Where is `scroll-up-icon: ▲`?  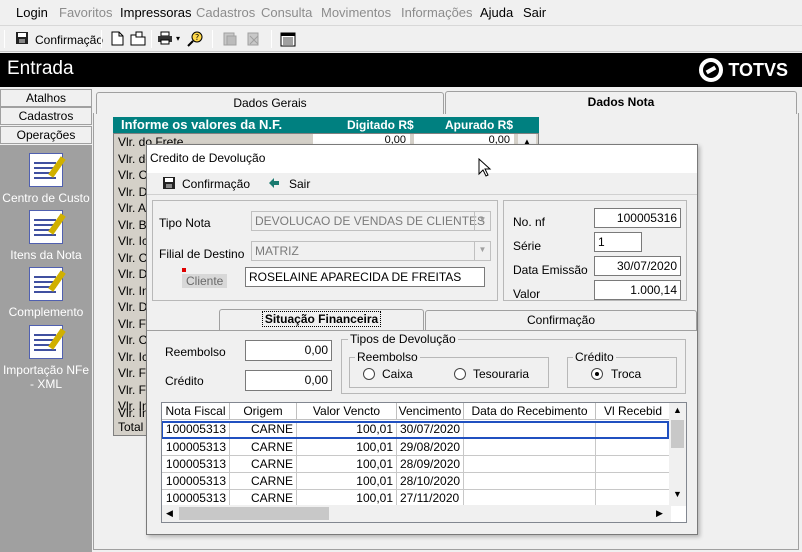
scroll-up-icon: ▲ is located at coordinates (677, 410).